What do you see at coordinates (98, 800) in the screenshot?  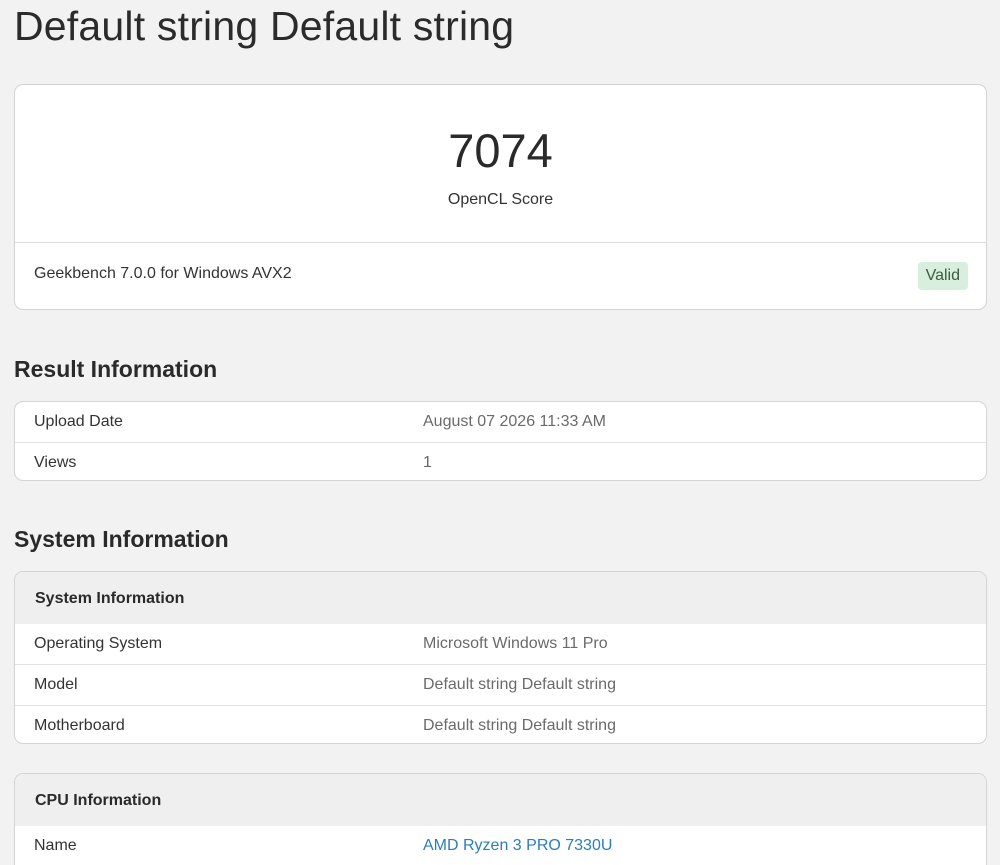 I see `cpu-information-card-title: CPU Information` at bounding box center [98, 800].